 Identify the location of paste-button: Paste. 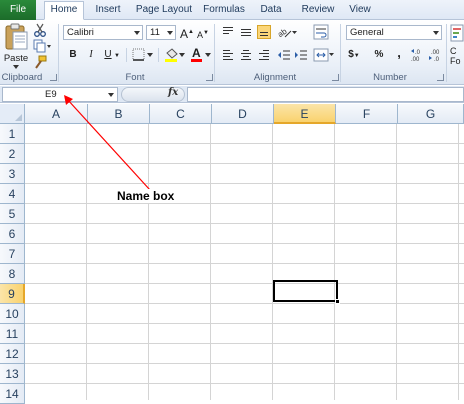
(16, 46).